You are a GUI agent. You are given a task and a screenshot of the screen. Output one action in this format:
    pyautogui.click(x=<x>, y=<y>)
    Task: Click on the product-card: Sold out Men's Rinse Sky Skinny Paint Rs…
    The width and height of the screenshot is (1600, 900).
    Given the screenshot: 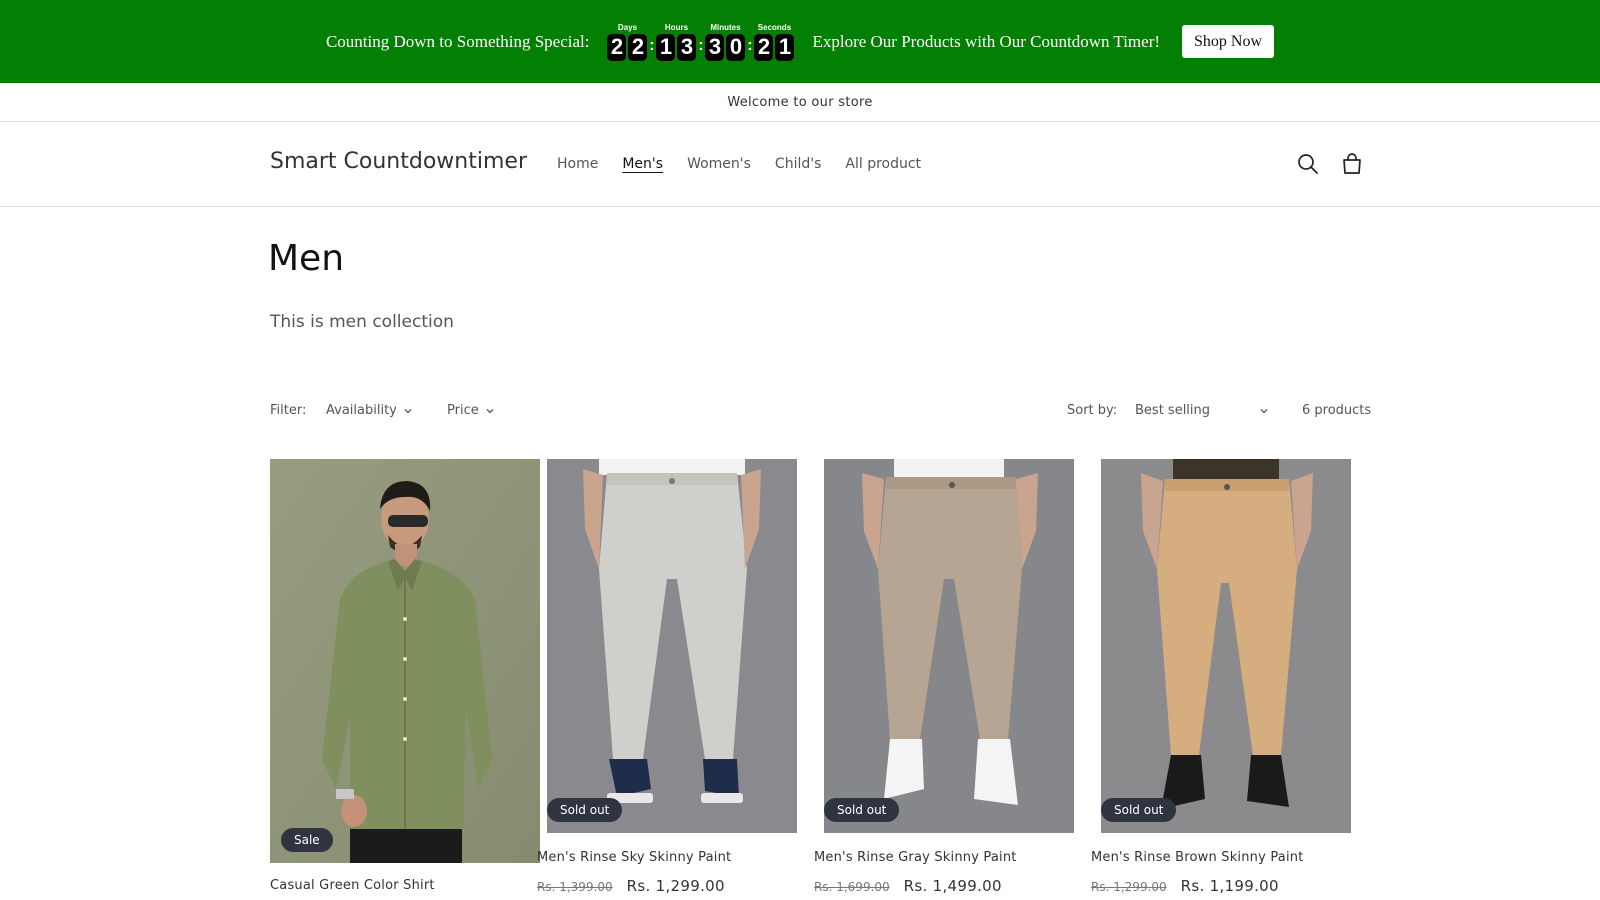 What is the action you would take?
    pyautogui.click(x=672, y=679)
    